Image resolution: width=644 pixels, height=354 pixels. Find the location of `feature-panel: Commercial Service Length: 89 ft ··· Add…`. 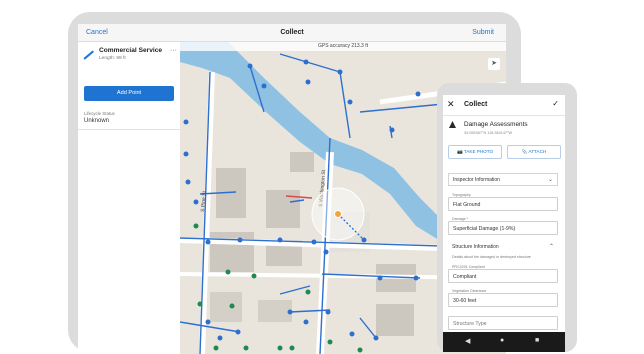

feature-panel: Commercial Service Length: 89 ft ··· Add… is located at coordinates (129, 198).